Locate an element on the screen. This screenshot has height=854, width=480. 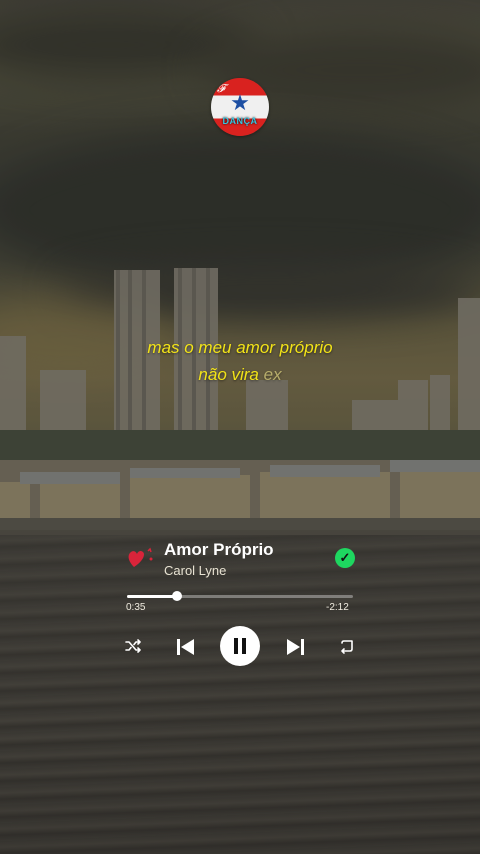
lyric-upcoming: ex is located at coordinates (272, 374).